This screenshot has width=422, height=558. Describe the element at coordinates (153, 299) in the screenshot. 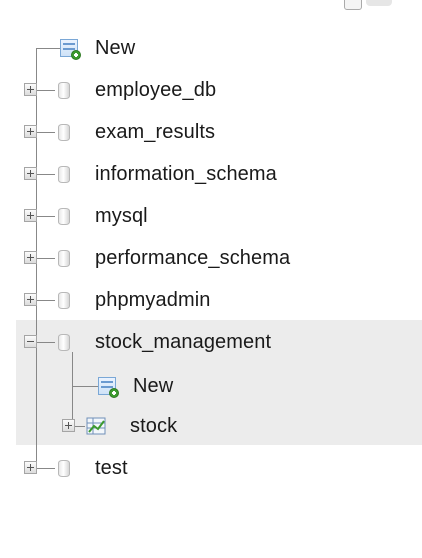

I see `tree-item-label: phpmyadmin` at that location.